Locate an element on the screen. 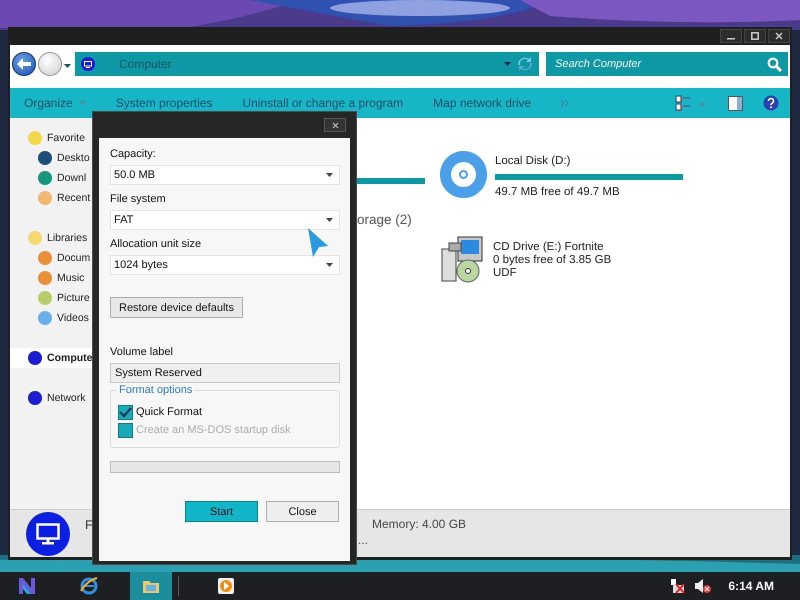  computer-name: F is located at coordinates (89, 525).